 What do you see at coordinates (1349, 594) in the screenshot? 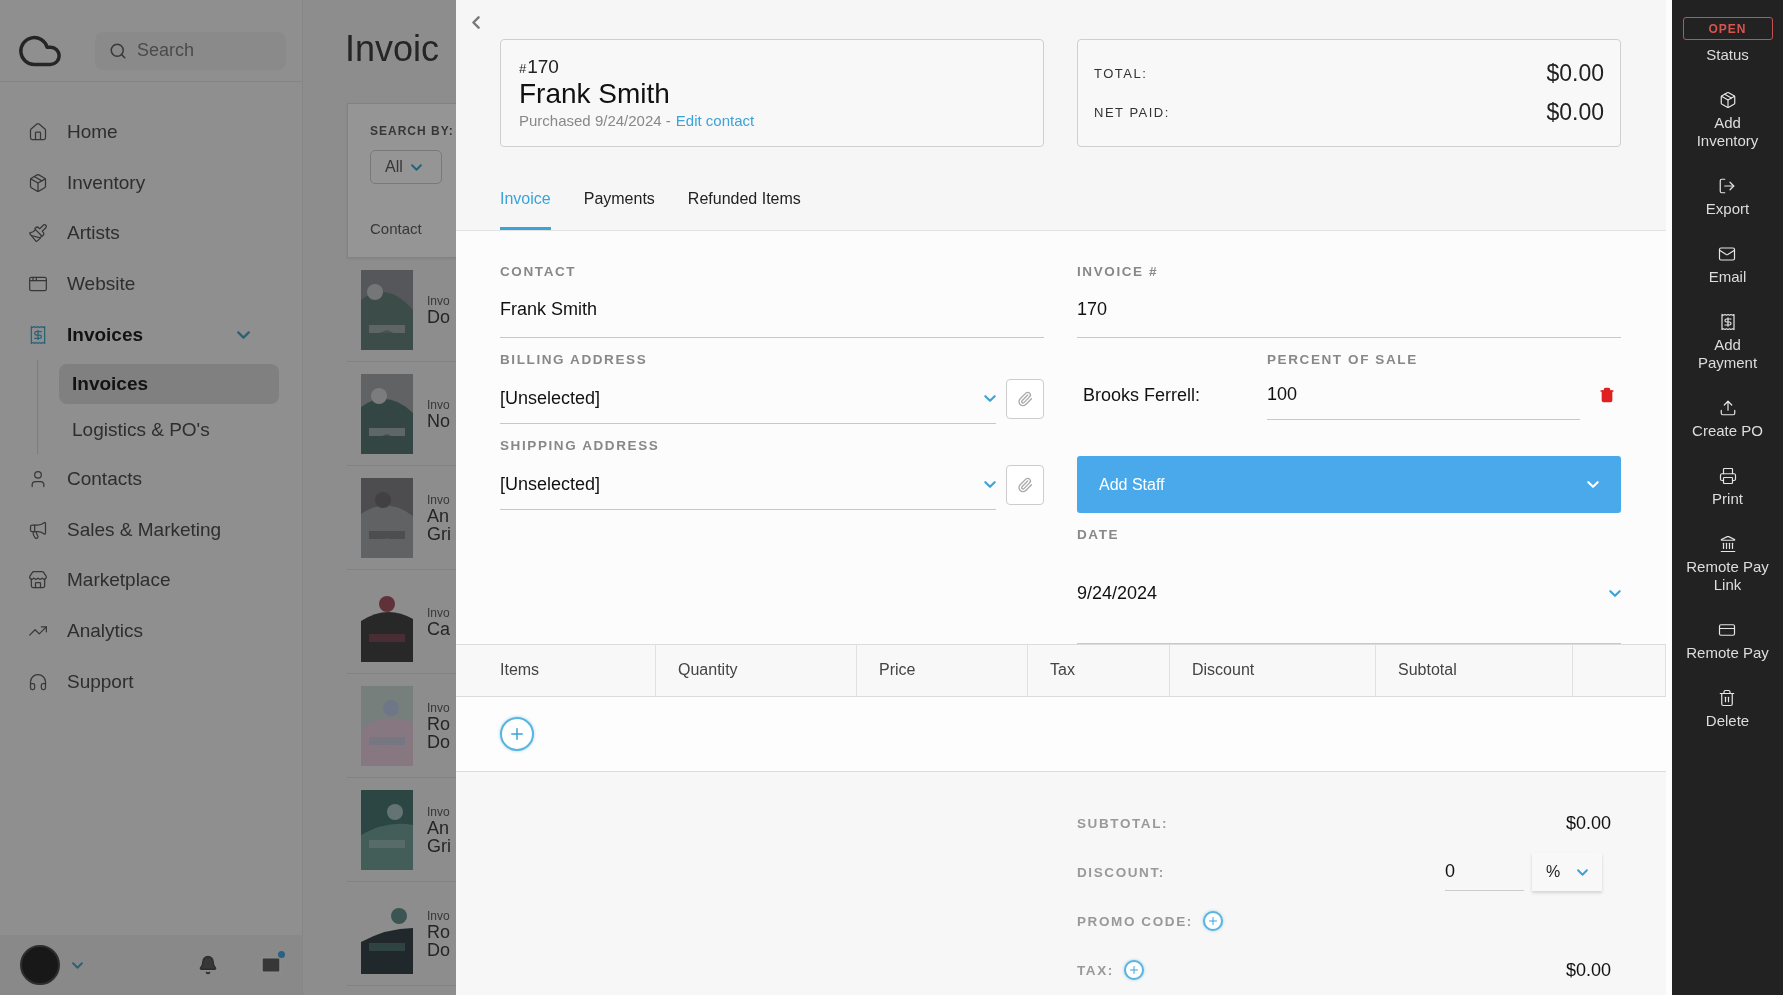
I see `date-select: 9/24/2024` at bounding box center [1349, 594].